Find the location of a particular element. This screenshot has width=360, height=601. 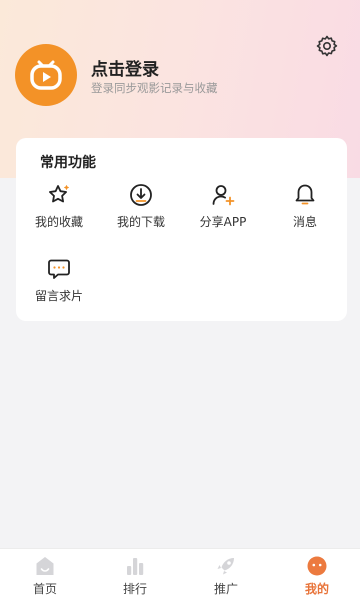

tab-home-label: 首页 is located at coordinates (44, 589).